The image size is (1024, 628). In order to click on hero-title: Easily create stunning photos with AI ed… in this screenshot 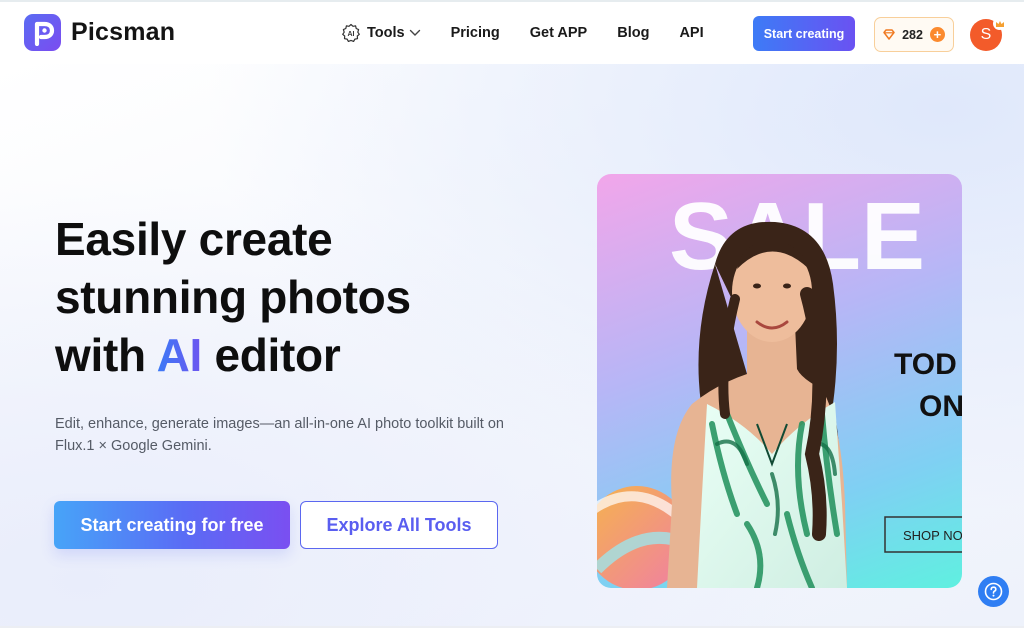, I will do `click(305, 297)`.